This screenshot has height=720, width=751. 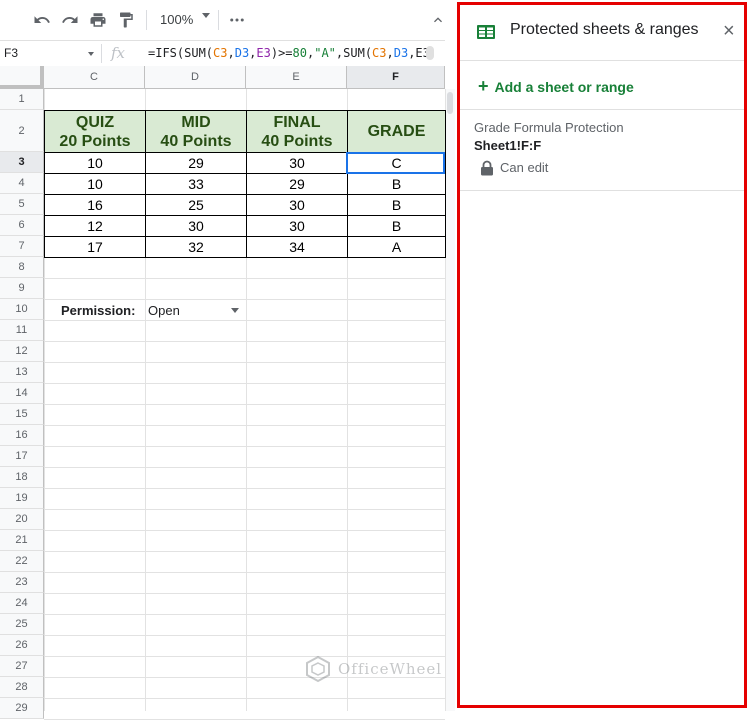 What do you see at coordinates (22, 225) in the screenshot?
I see `row-header-6: 6` at bounding box center [22, 225].